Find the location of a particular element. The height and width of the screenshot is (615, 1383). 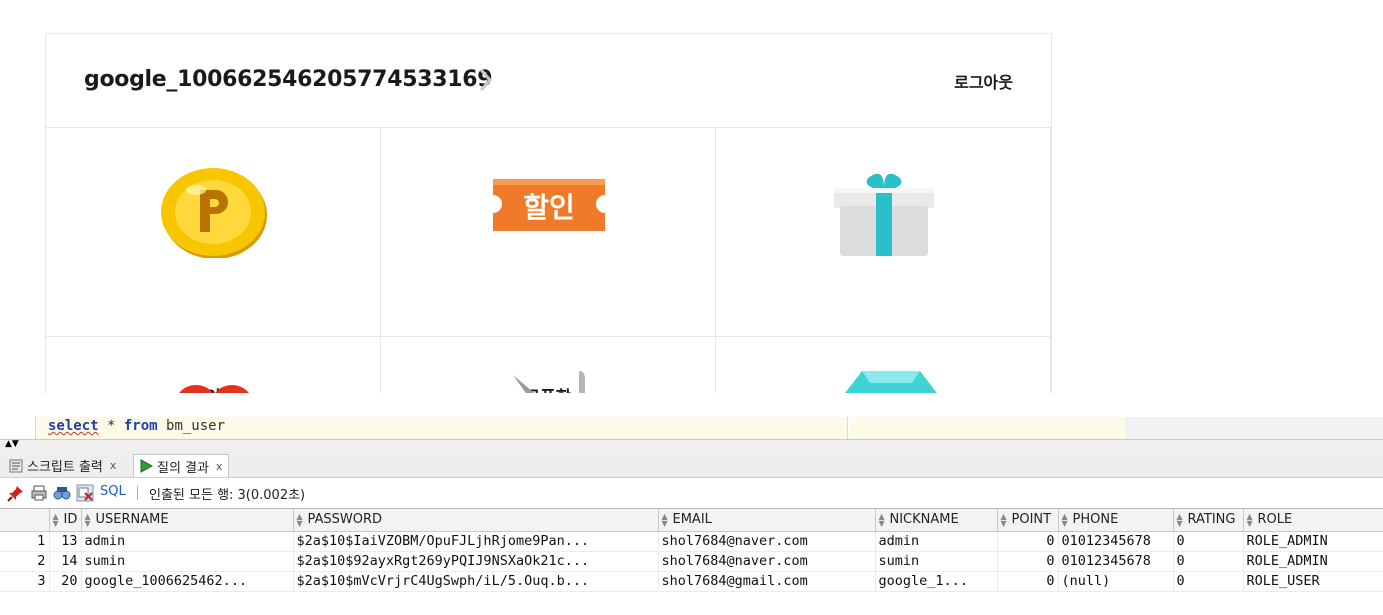

menu-item-cursor is located at coordinates (548, 365).